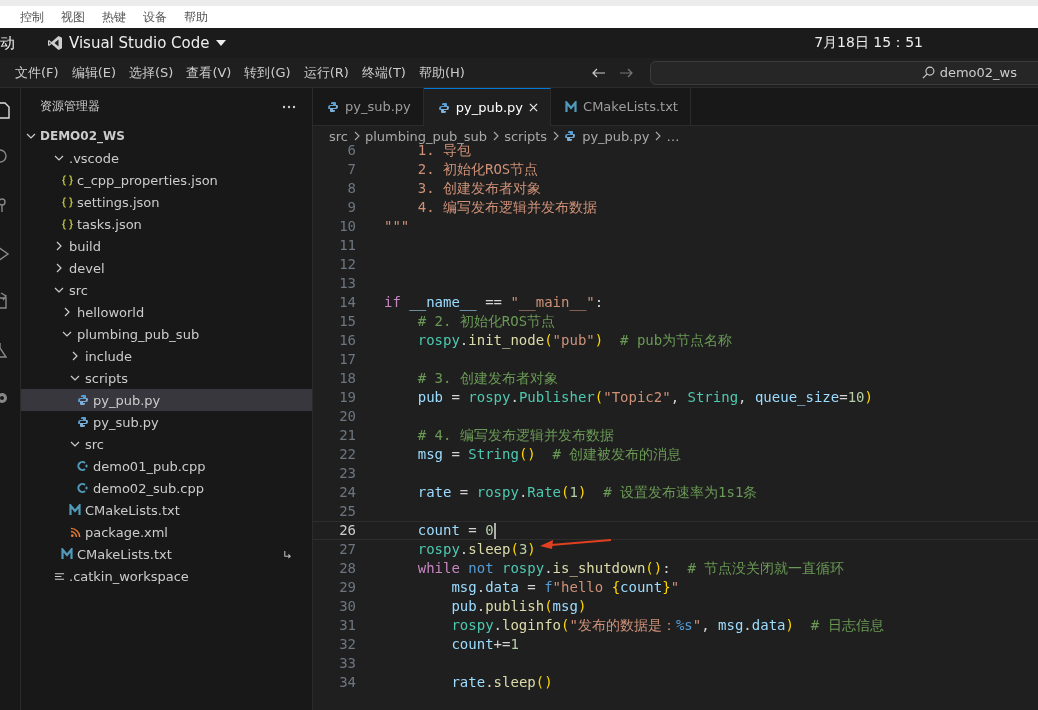 The width and height of the screenshot is (1038, 710). What do you see at coordinates (338, 136) in the screenshot?
I see `breadcrumb-item: src` at bounding box center [338, 136].